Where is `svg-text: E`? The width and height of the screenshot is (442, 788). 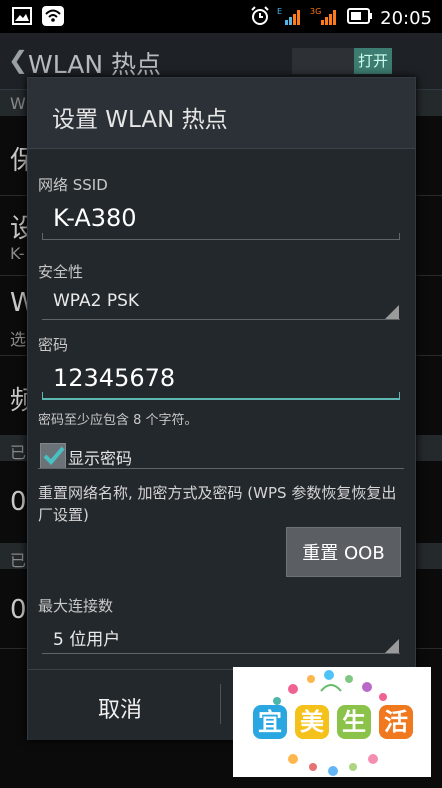
svg-text: E is located at coordinates (279, 11).